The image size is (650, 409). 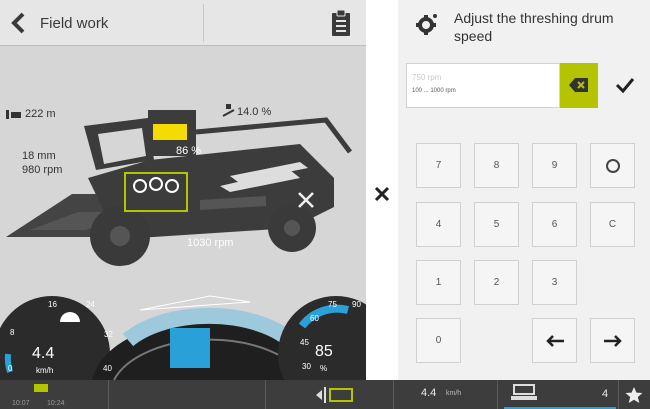 I want to click on key-9: 9, so click(x=554, y=165).